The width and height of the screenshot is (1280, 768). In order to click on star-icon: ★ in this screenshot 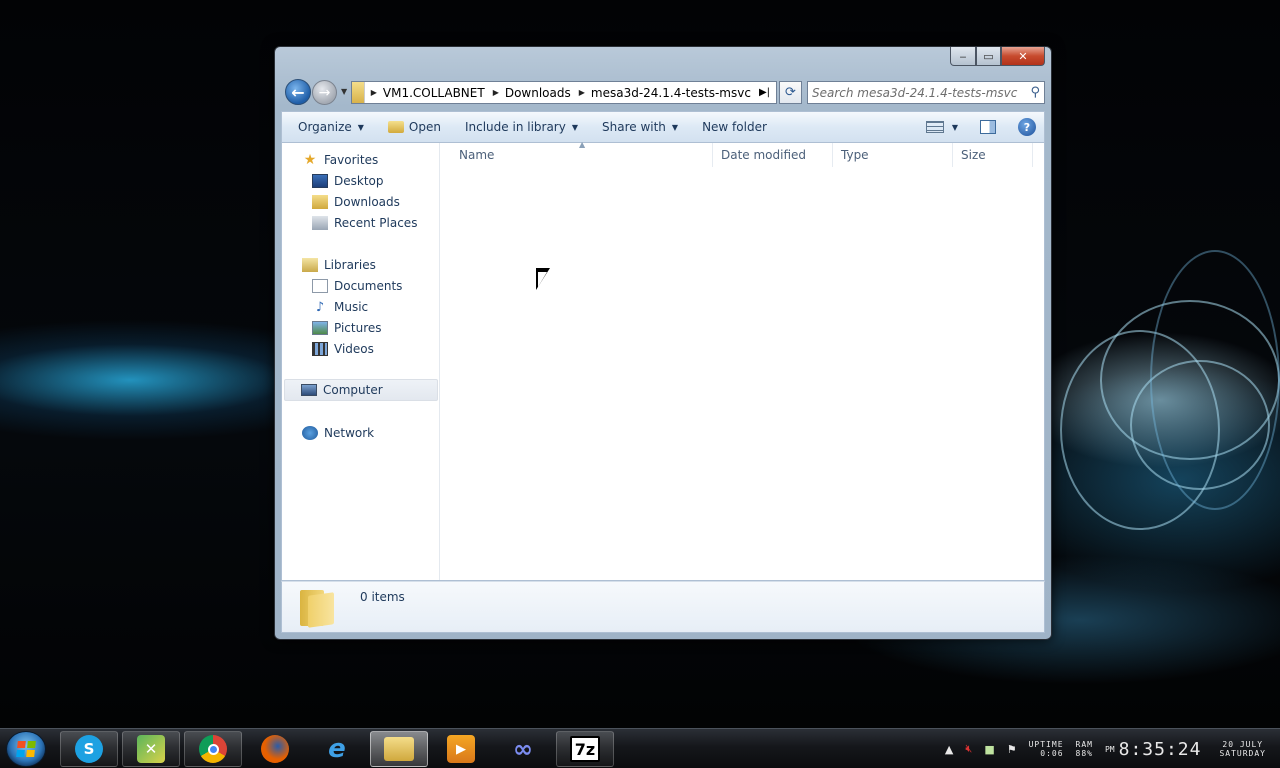, I will do `click(310, 160)`.